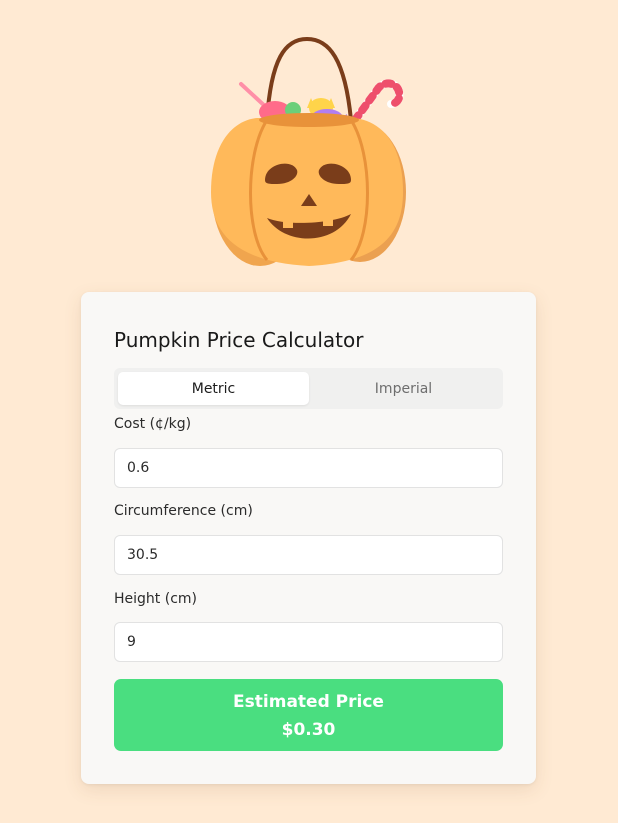 The height and width of the screenshot is (823, 618). Describe the element at coordinates (308, 151) in the screenshot. I see `pumpkin-candy-basket-icon` at that location.